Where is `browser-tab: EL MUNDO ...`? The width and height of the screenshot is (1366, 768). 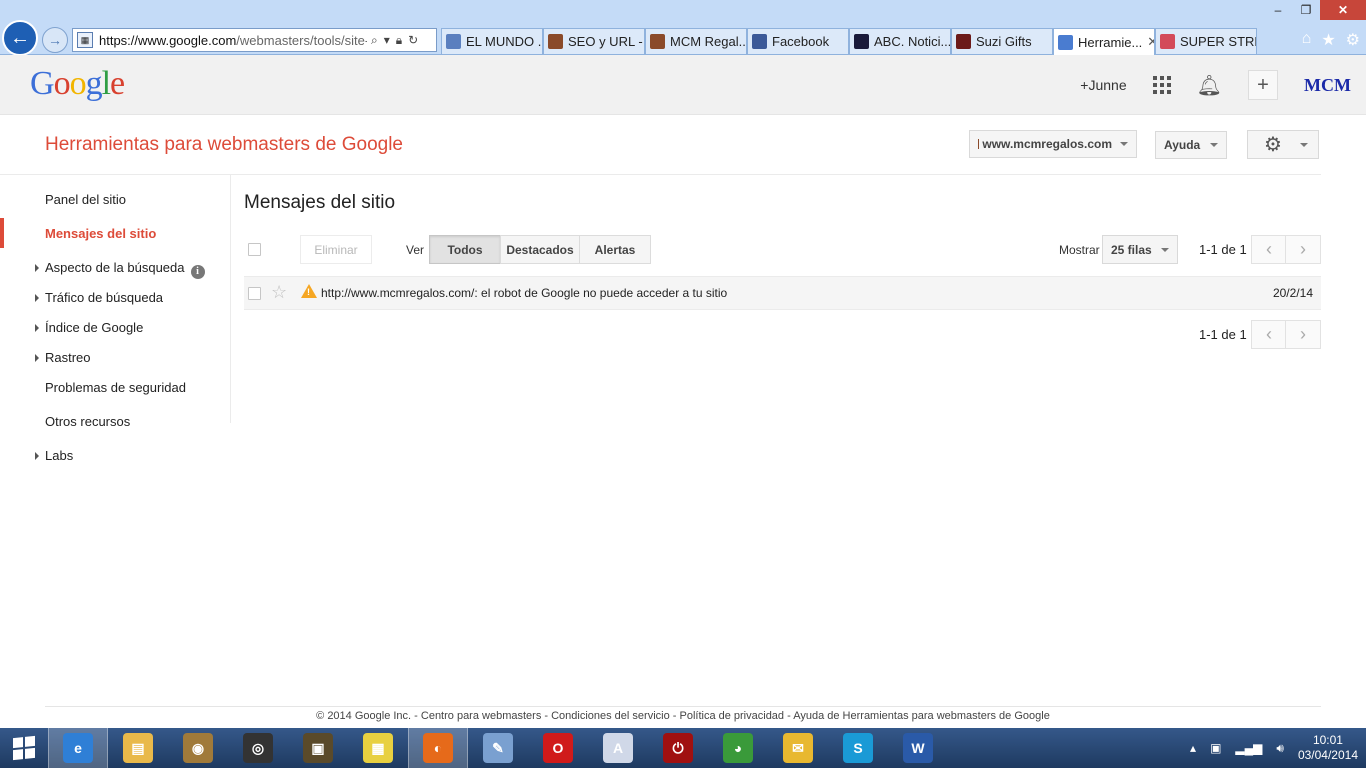
browser-tab: EL MUNDO ... is located at coordinates (492, 41).